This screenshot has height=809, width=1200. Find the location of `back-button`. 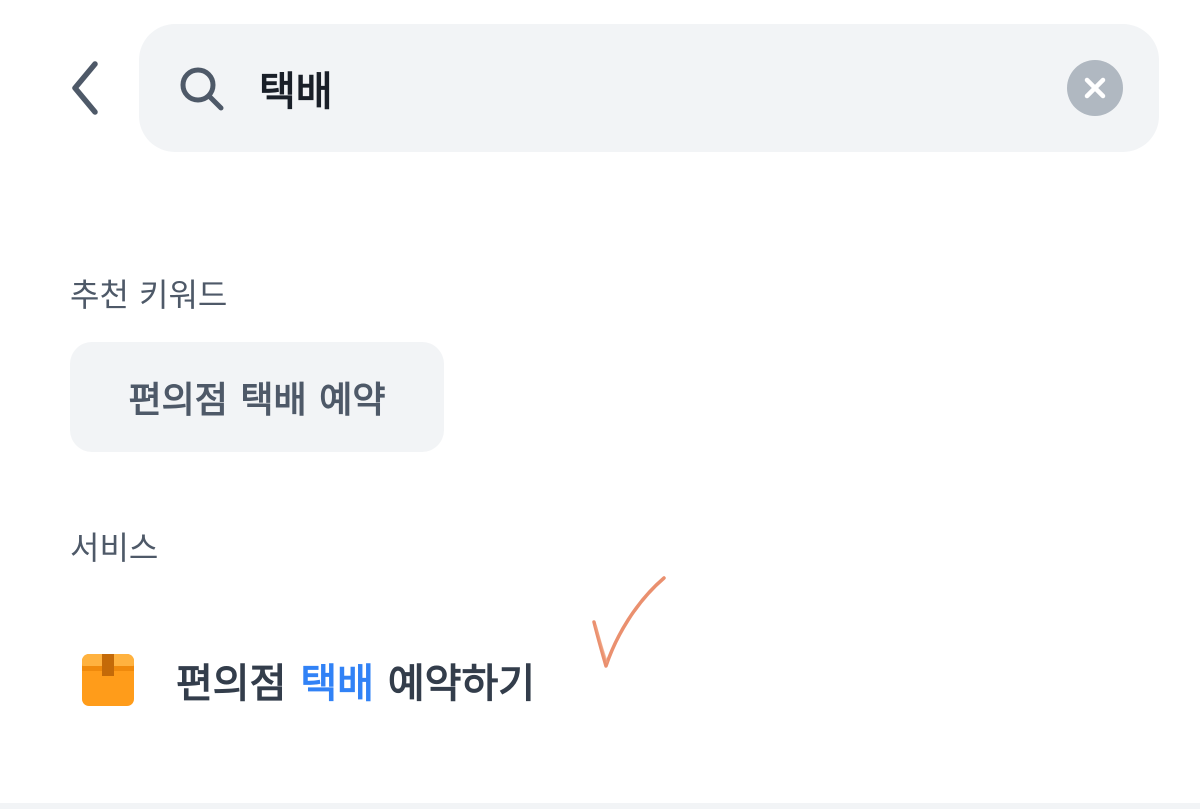

back-button is located at coordinates (85, 88).